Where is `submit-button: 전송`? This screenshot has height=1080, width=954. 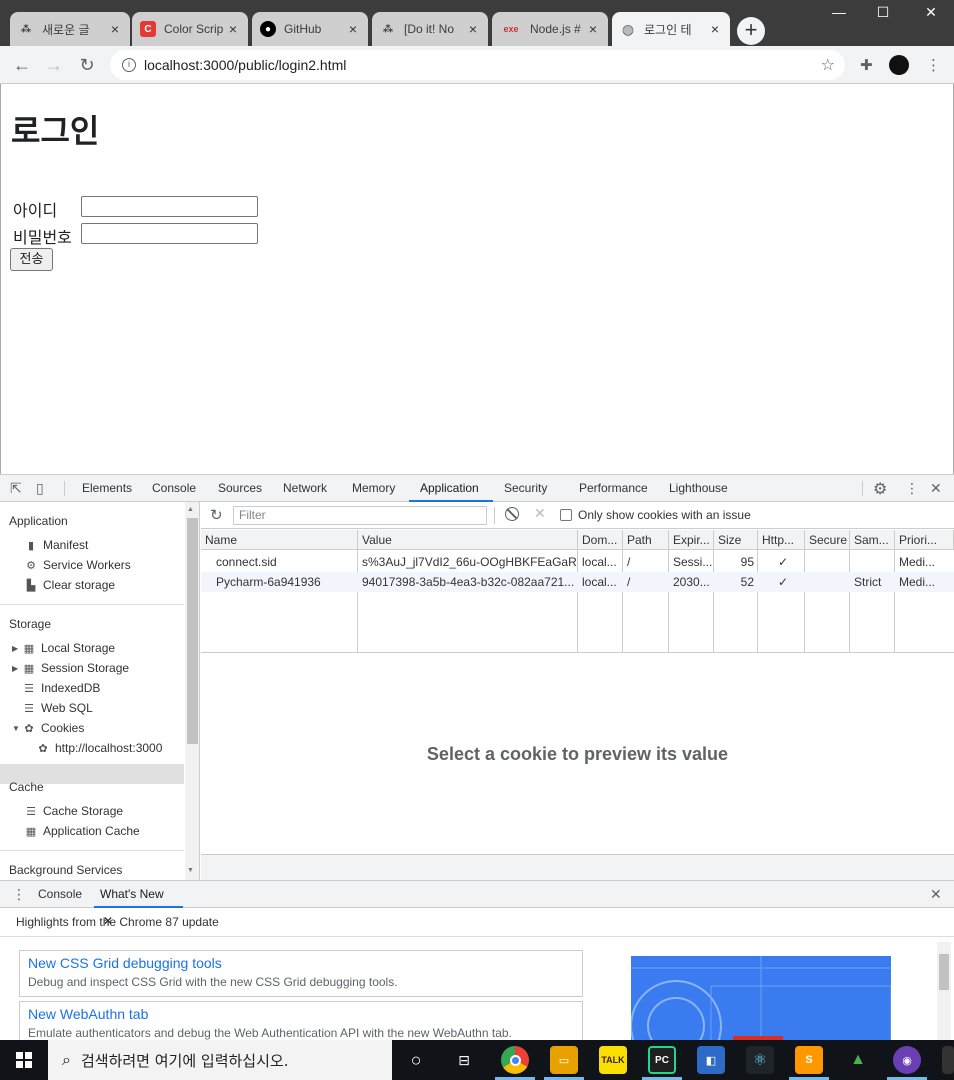
submit-button: 전송 is located at coordinates (31, 259).